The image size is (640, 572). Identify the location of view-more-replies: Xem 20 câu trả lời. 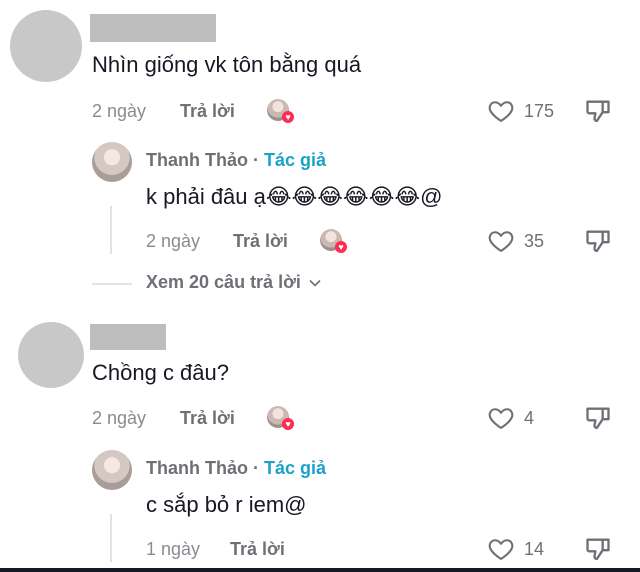
(234, 282).